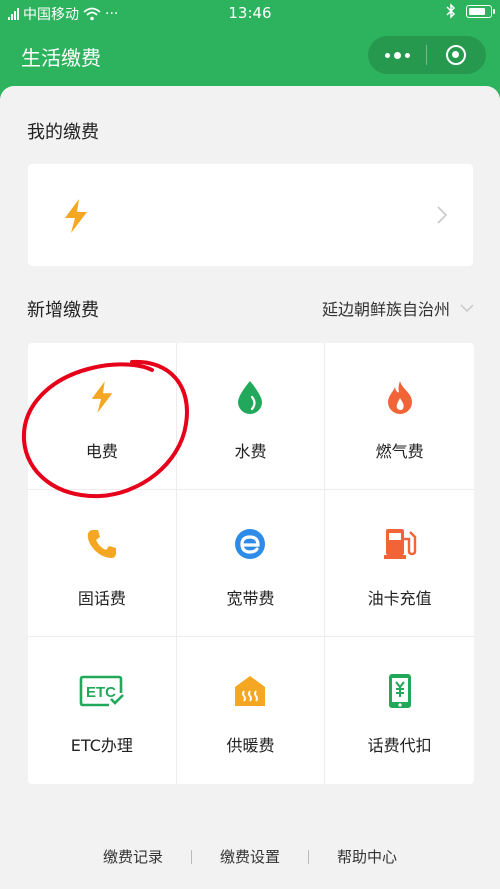 This screenshot has width=500, height=889. I want to click on status-right, so click(470, 11).